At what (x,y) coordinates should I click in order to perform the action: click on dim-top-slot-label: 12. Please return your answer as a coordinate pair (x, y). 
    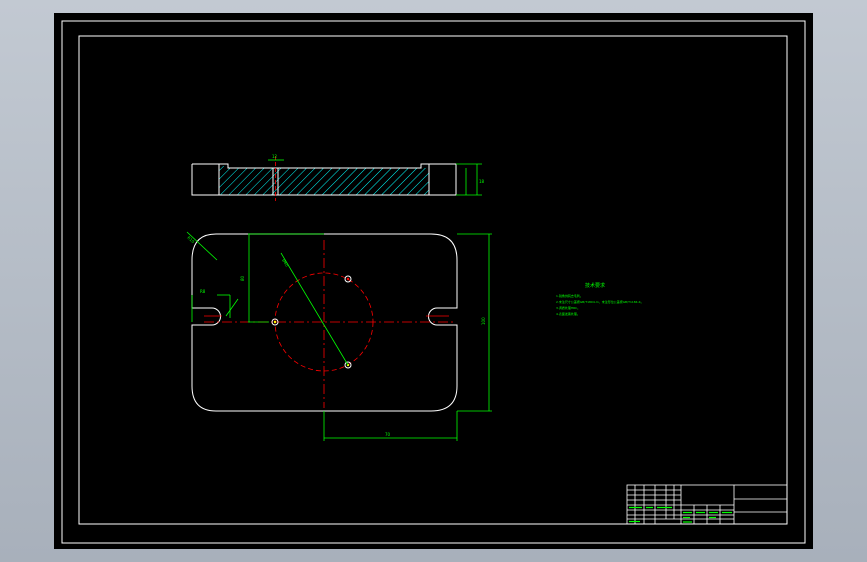
    Looking at the image, I should click on (275, 156).